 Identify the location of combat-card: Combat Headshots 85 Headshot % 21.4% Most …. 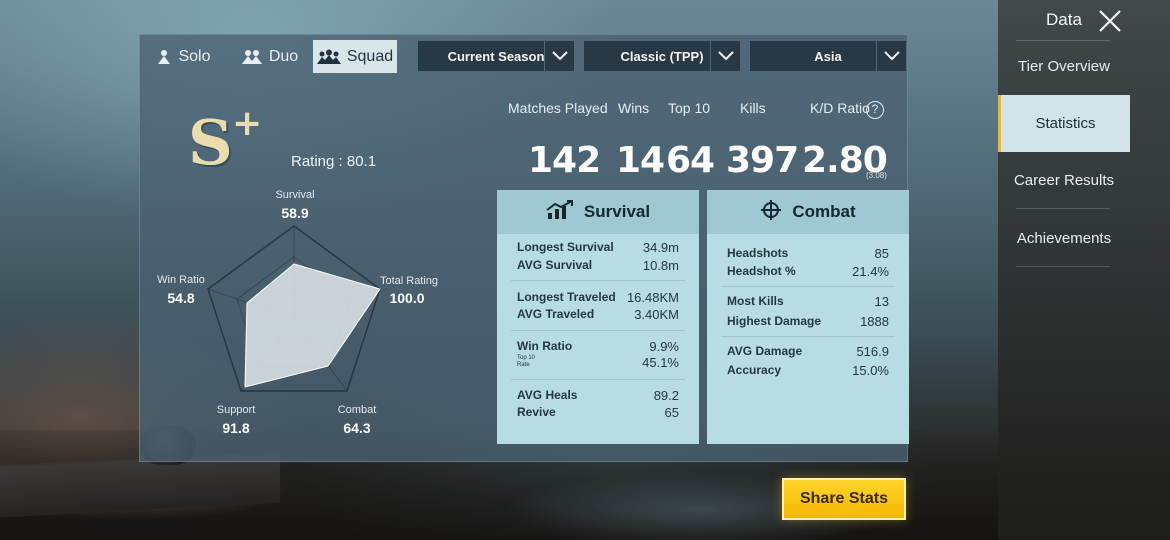
(808, 317).